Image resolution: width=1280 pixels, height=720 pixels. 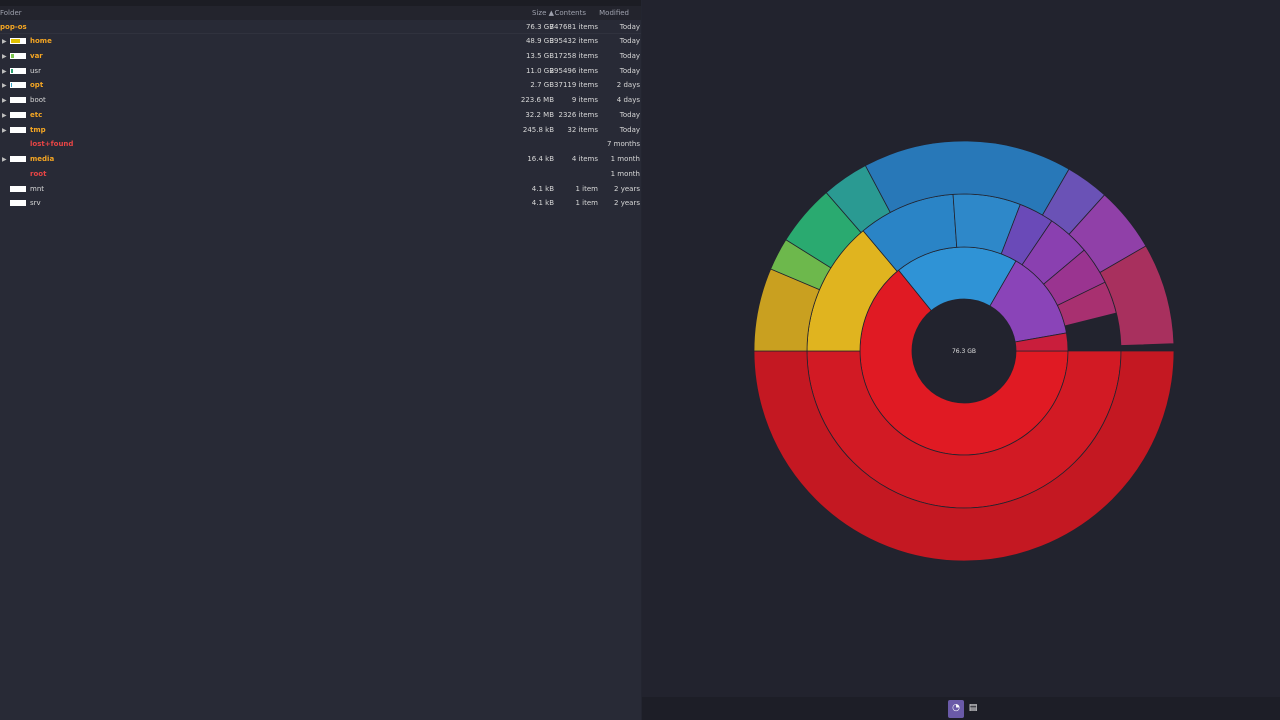 What do you see at coordinates (320, 130) in the screenshot?
I see `table-row: ▶ tmp 245.8 kB 32 items Today` at bounding box center [320, 130].